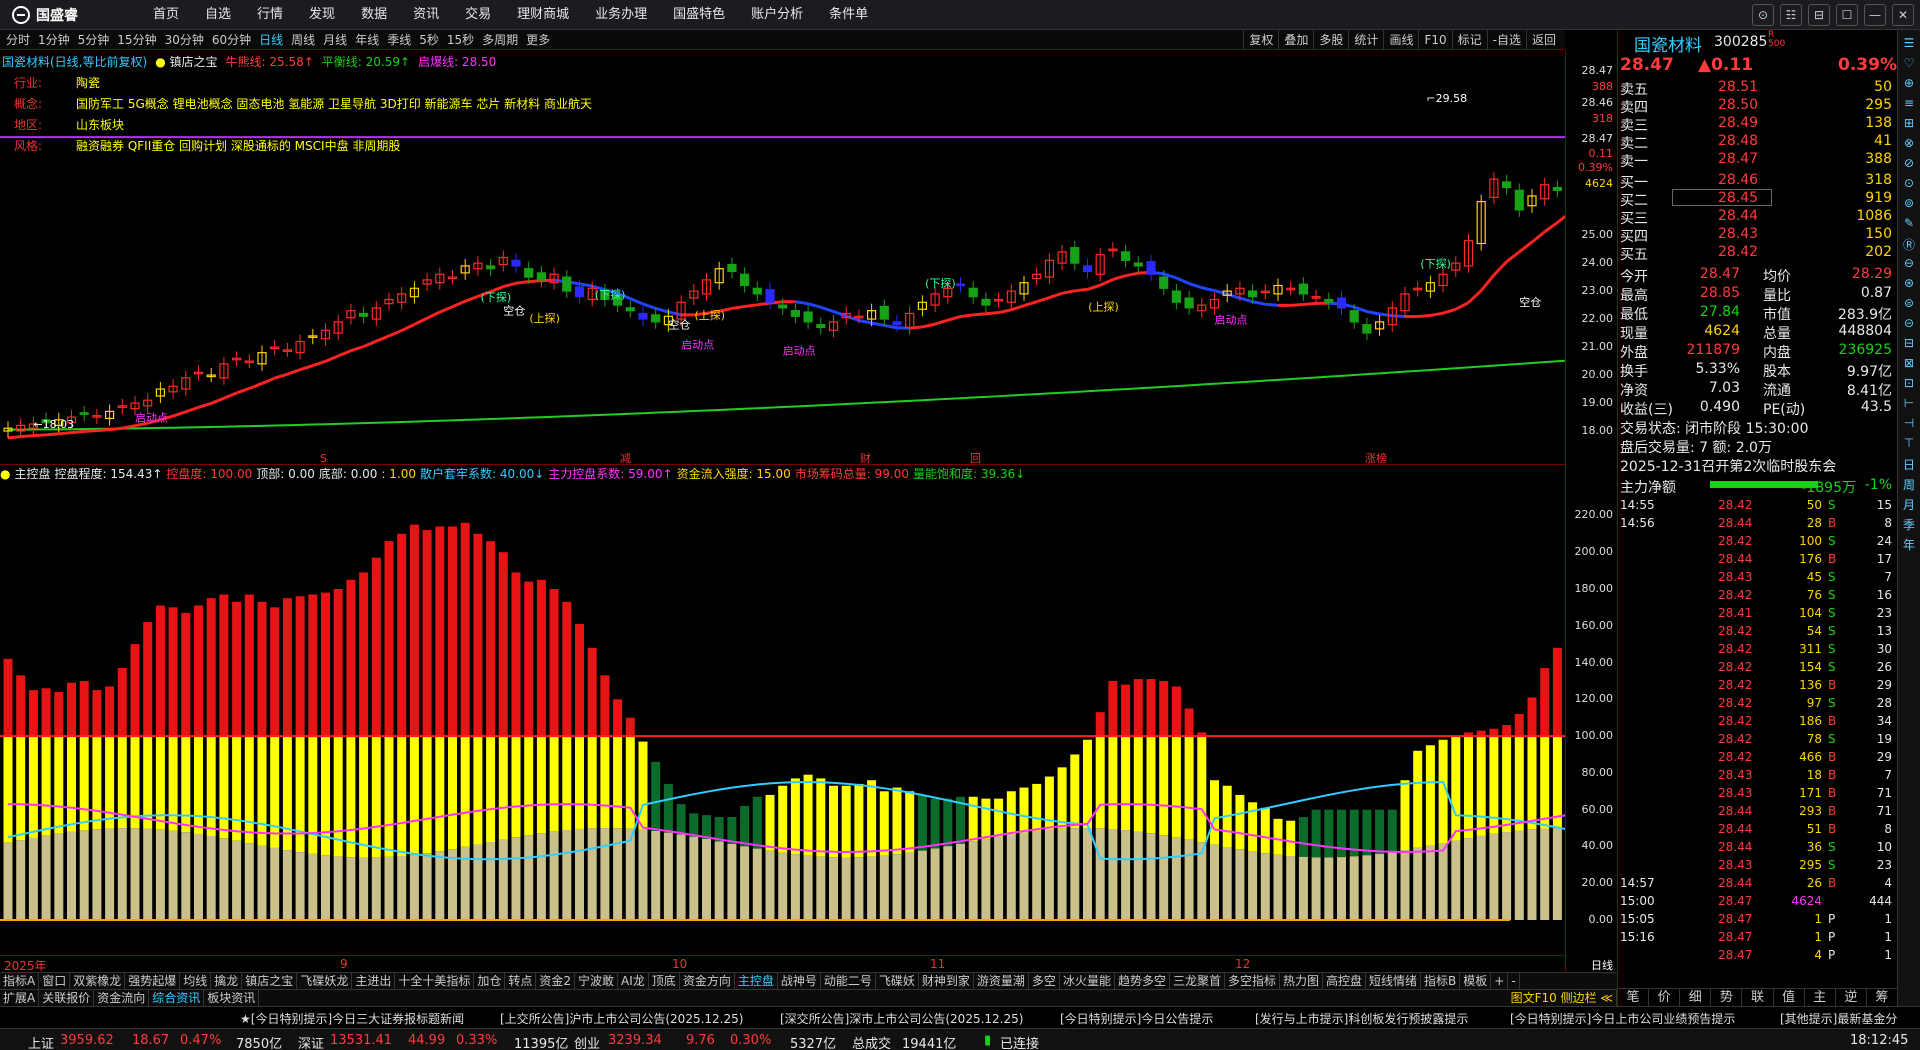 The width and height of the screenshot is (1920, 1050). Describe the element at coordinates (166, 15) in the screenshot. I see `menu-item: 首页` at that location.